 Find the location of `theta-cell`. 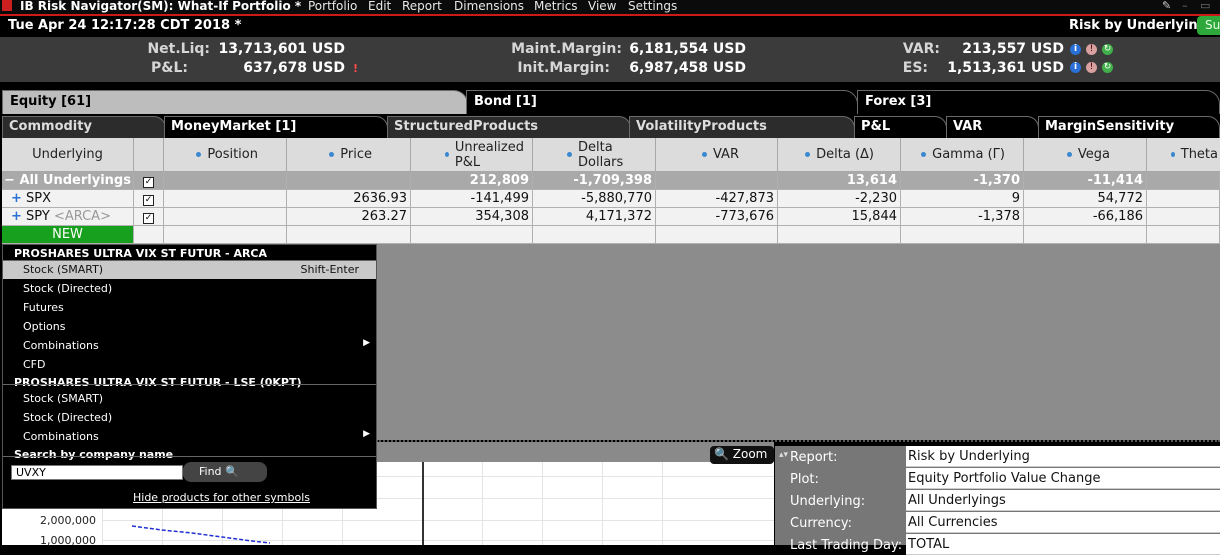

theta-cell is located at coordinates (1183, 199).